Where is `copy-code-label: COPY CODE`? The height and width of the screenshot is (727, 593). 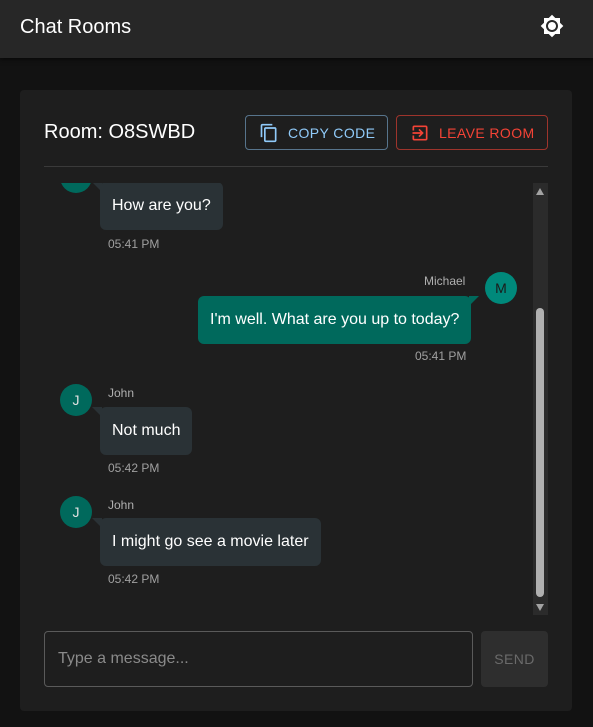
copy-code-label: COPY CODE is located at coordinates (332, 132).